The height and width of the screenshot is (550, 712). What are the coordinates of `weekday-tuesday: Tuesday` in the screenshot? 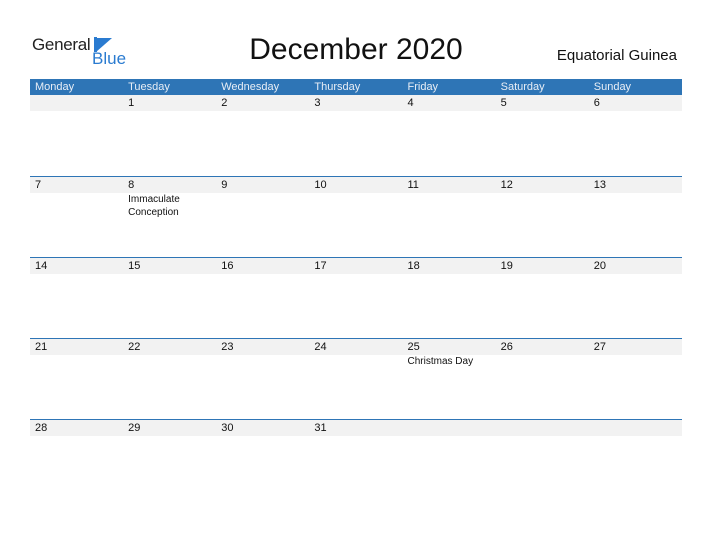 It's located at (149, 87).